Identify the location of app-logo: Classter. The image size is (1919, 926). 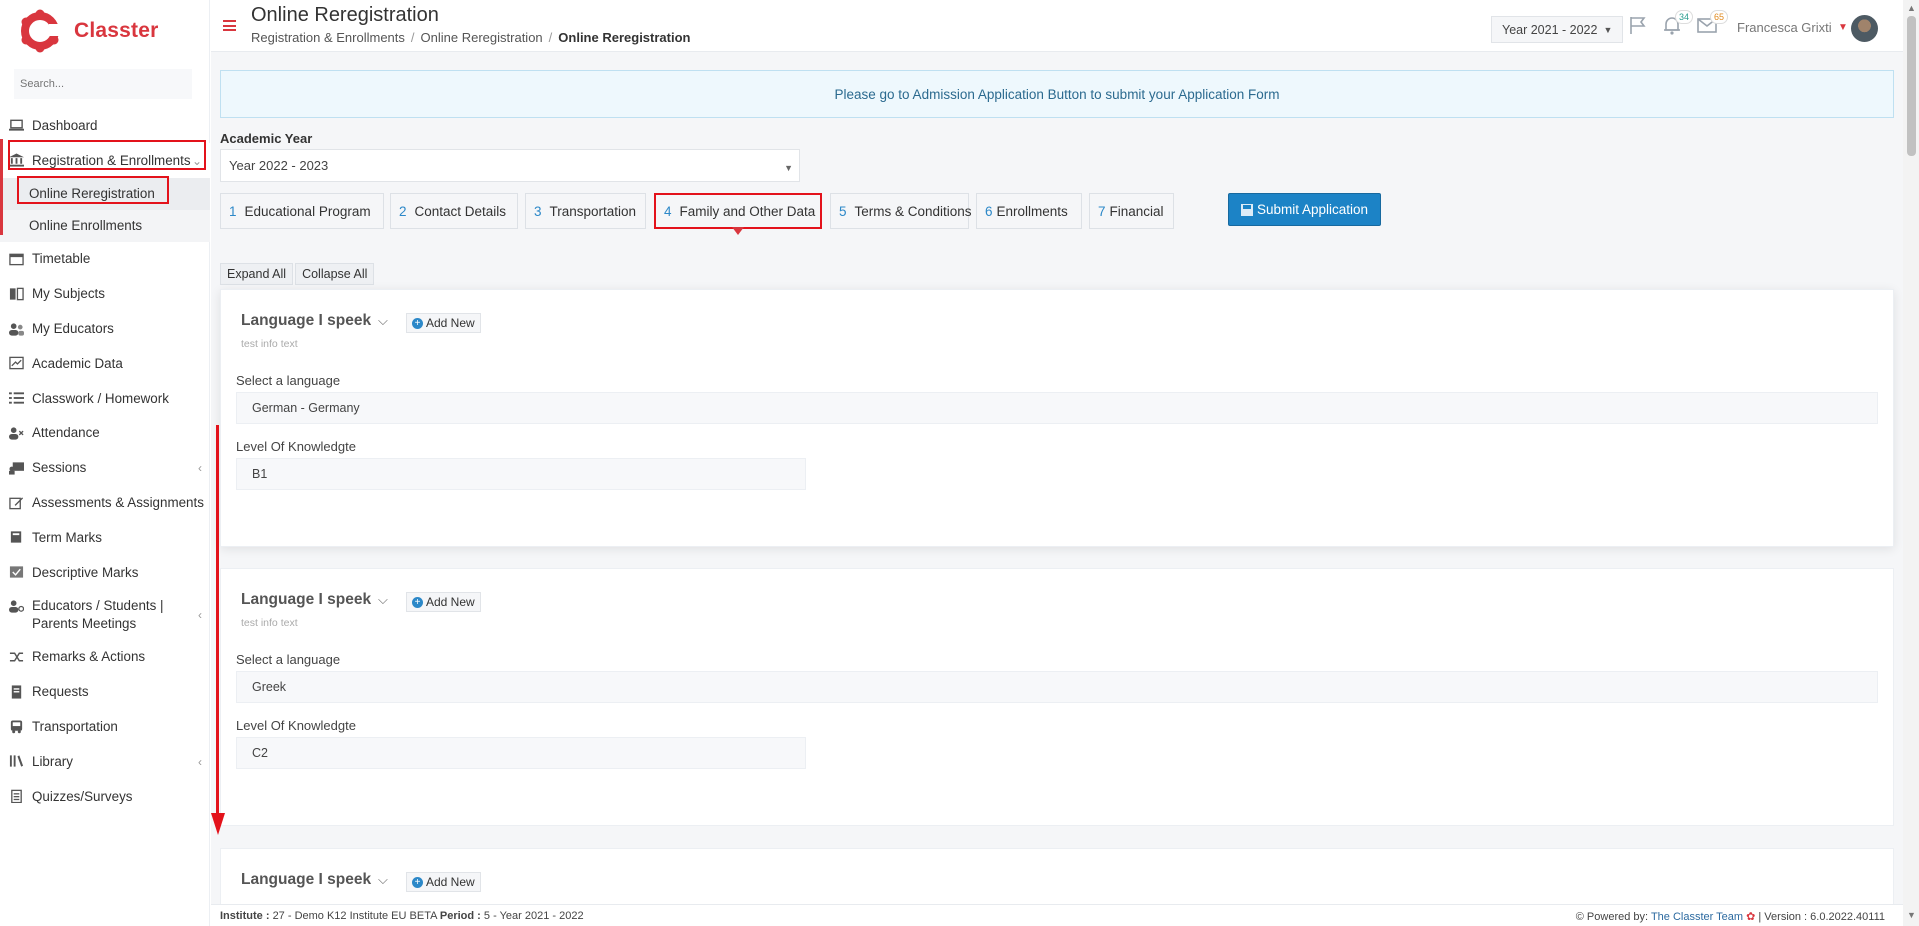
(89, 31).